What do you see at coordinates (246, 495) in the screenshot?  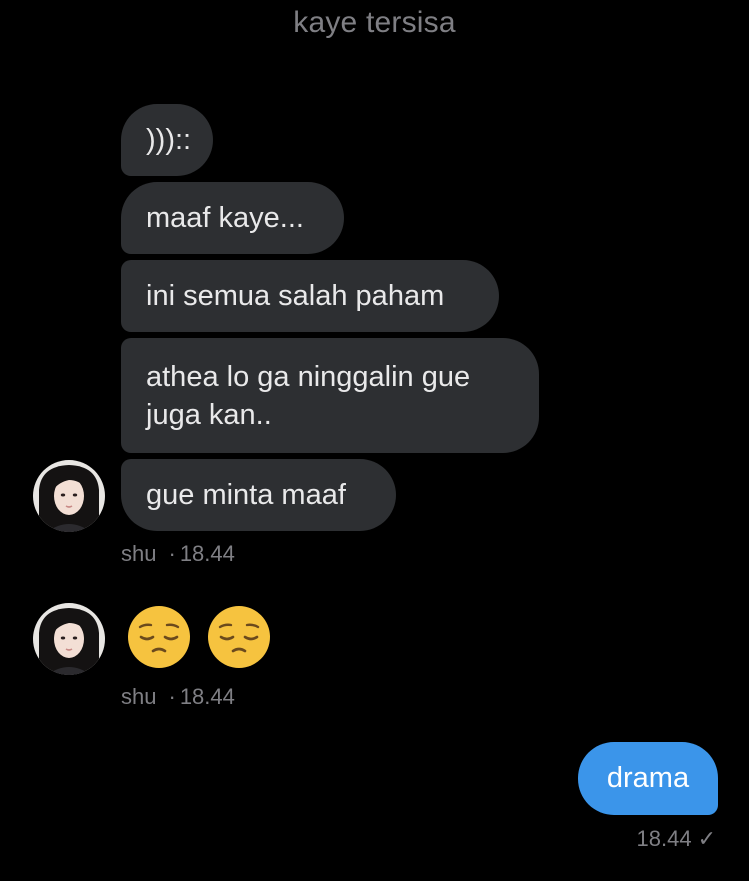 I see `message-text: gue minta maaf` at bounding box center [246, 495].